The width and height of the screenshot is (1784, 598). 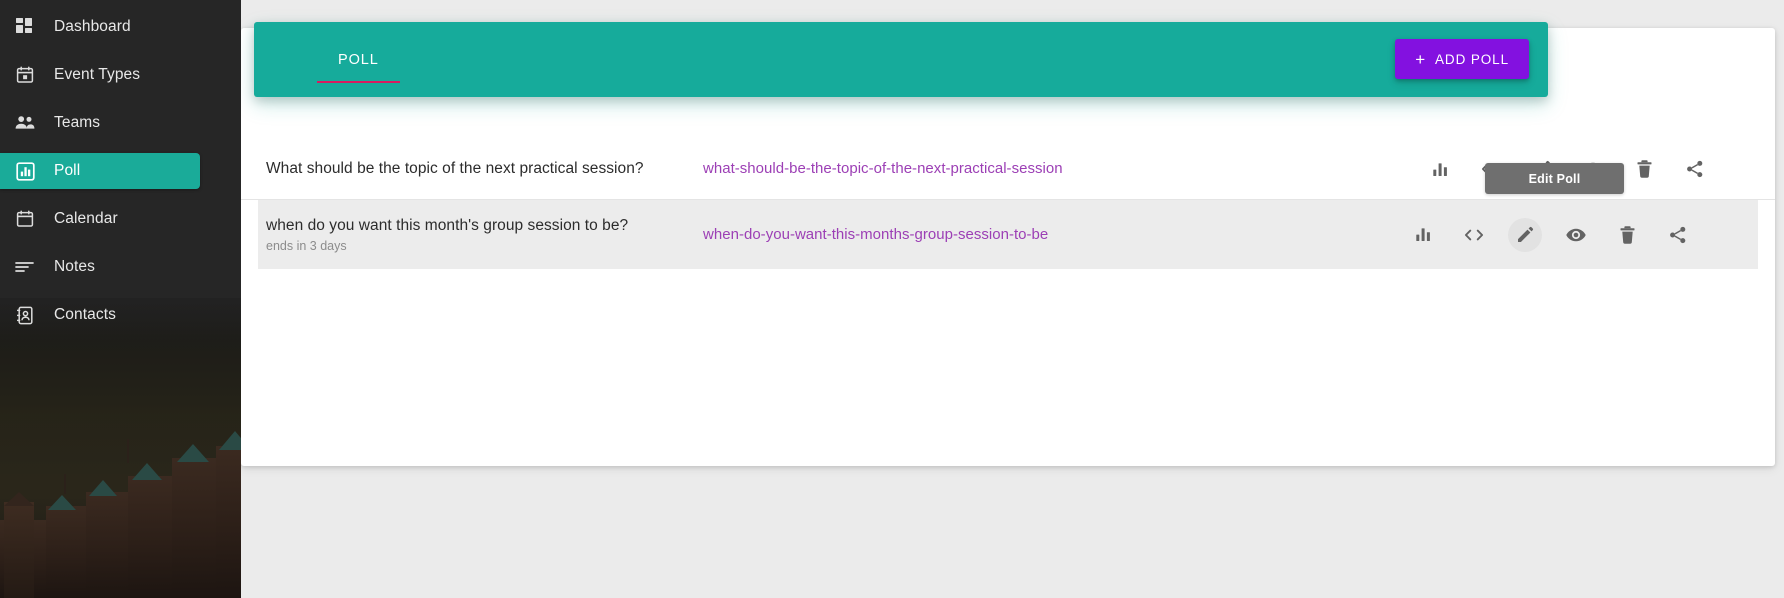 What do you see at coordinates (86, 218) in the screenshot?
I see `sidebar-item-label: Calendar` at bounding box center [86, 218].